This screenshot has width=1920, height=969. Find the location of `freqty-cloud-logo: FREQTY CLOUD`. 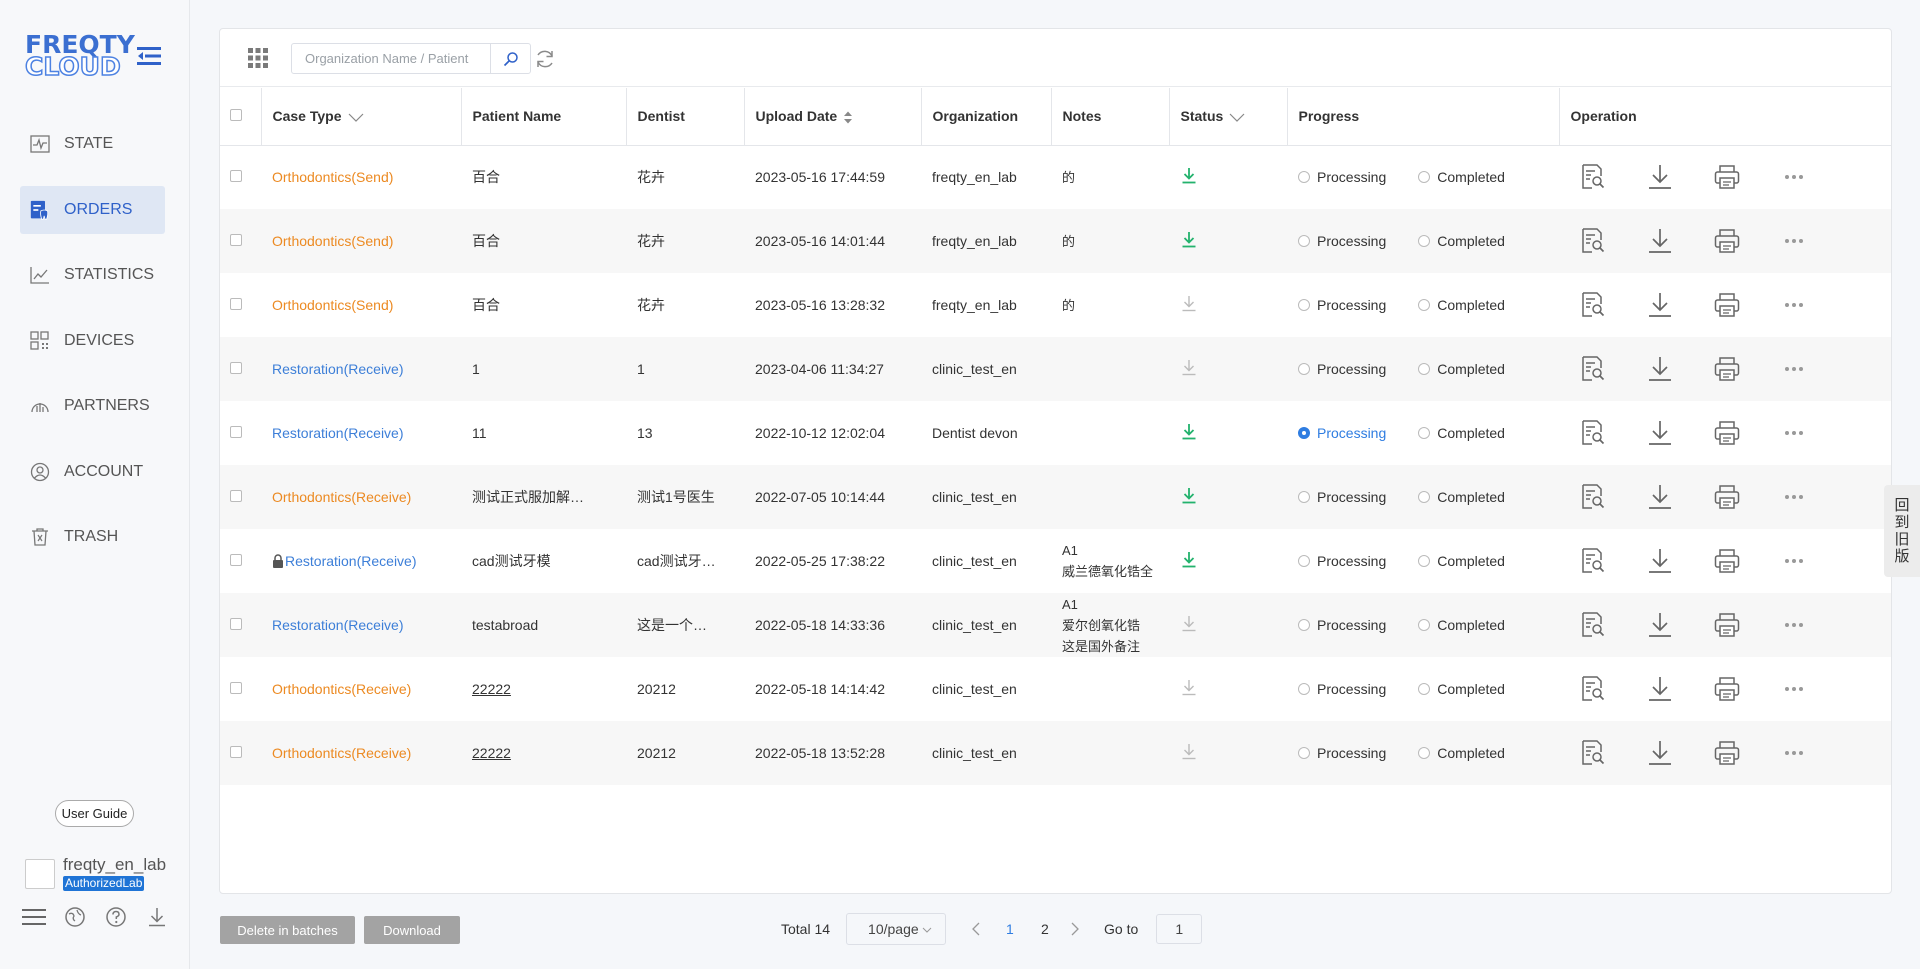

freqty-cloud-logo: FREQTY CLOUD is located at coordinates (94, 55).